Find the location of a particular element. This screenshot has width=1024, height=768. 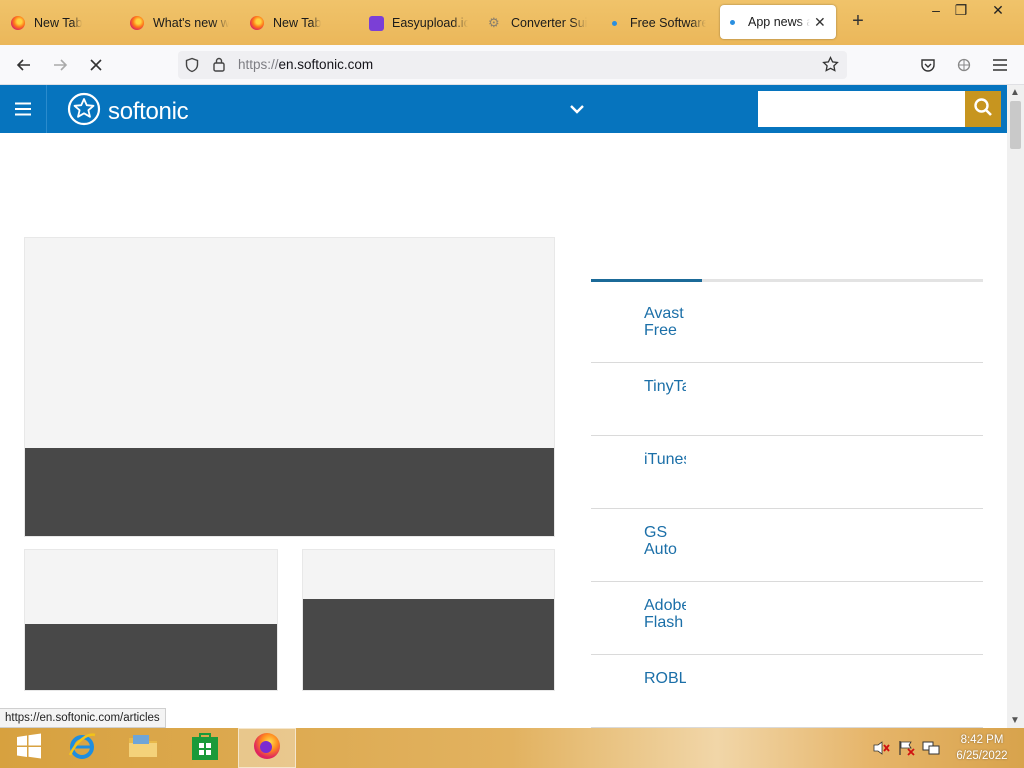

firefox-taskbar-button is located at coordinates (267, 748).